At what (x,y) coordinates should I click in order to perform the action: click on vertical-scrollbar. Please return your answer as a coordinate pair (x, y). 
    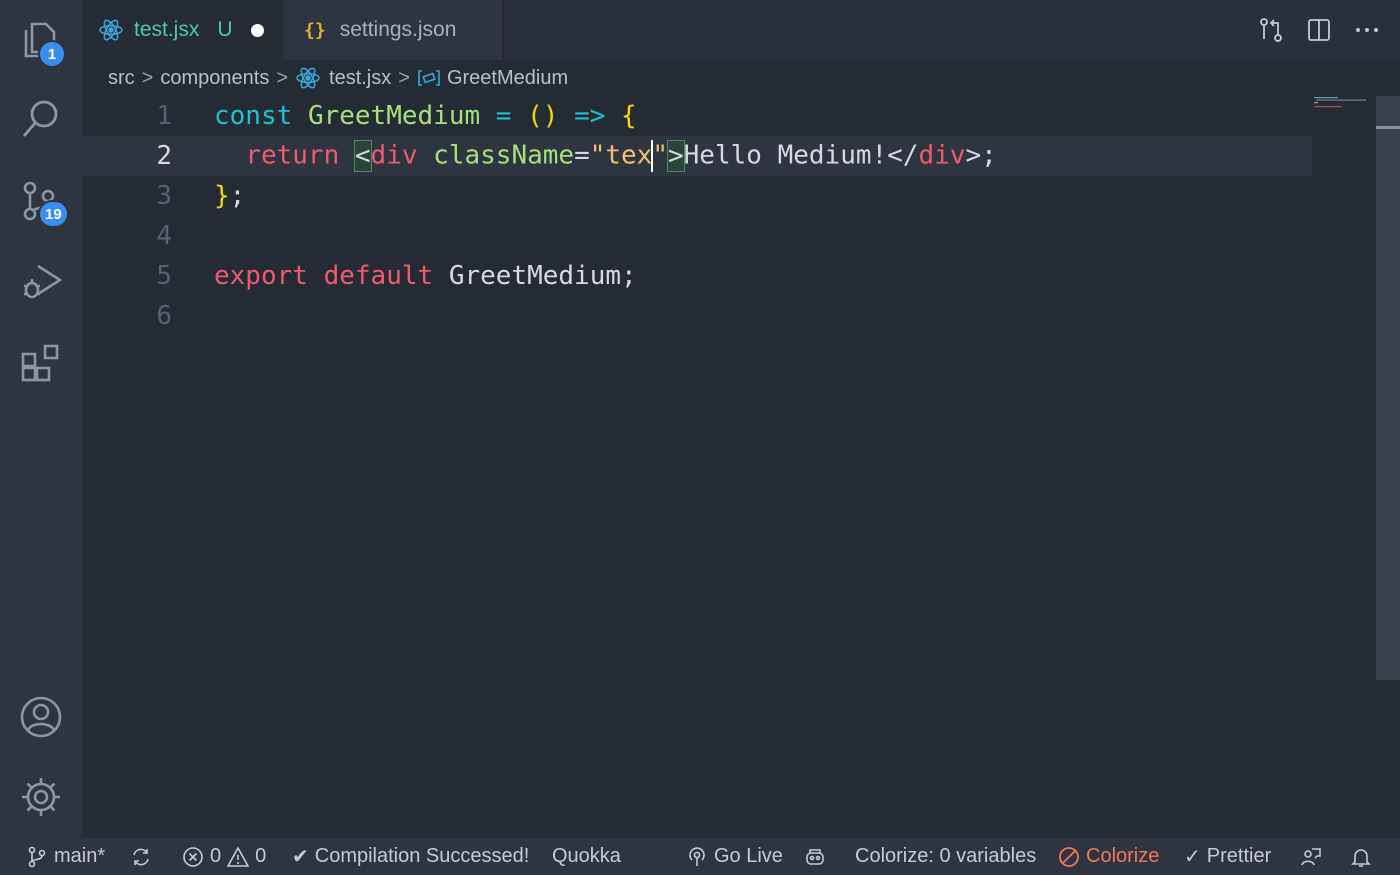
    Looking at the image, I should click on (1388, 388).